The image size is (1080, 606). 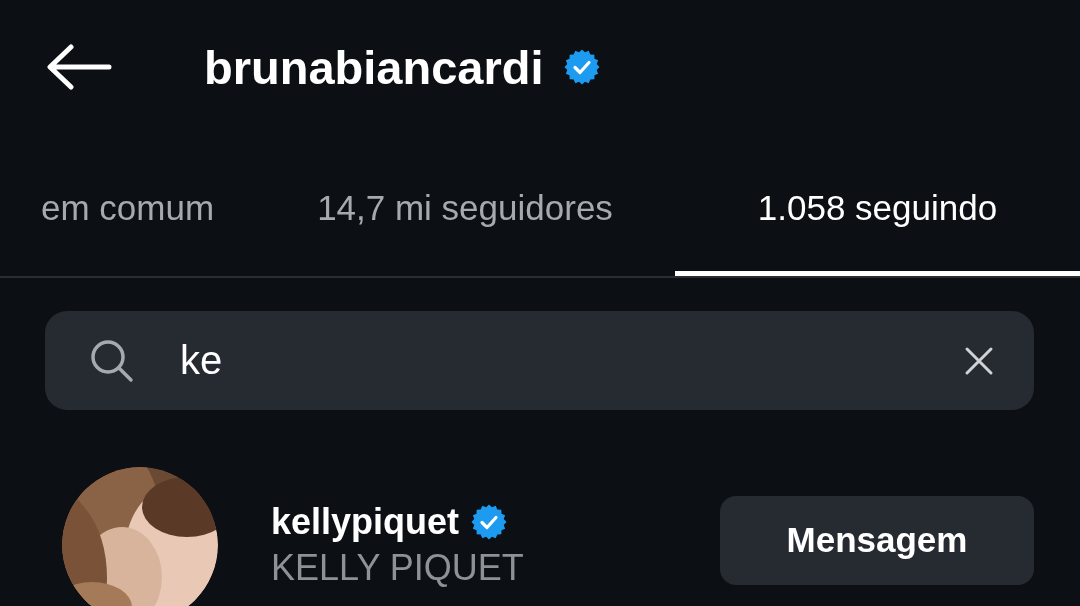 What do you see at coordinates (539, 360) in the screenshot?
I see `search-field: ke` at bounding box center [539, 360].